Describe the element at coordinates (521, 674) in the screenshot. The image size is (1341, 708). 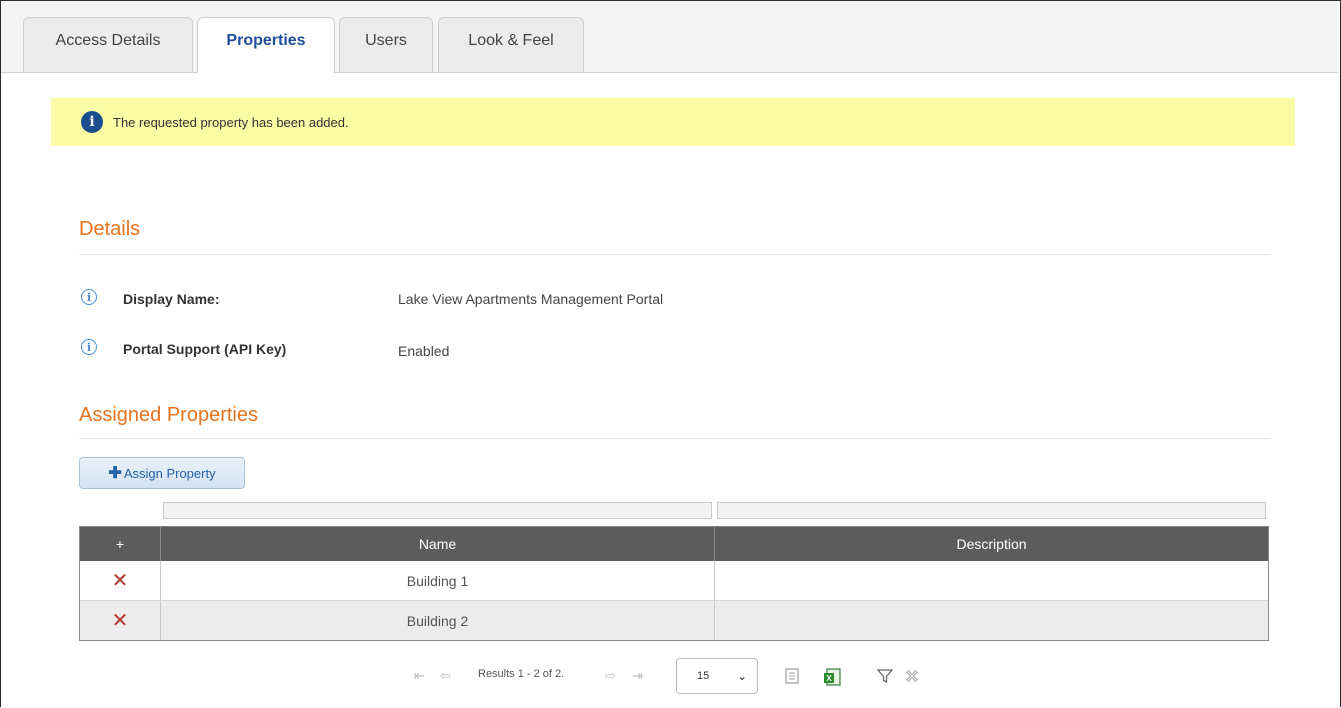
I see `results-count: Results 1 - 2 of 2.` at that location.